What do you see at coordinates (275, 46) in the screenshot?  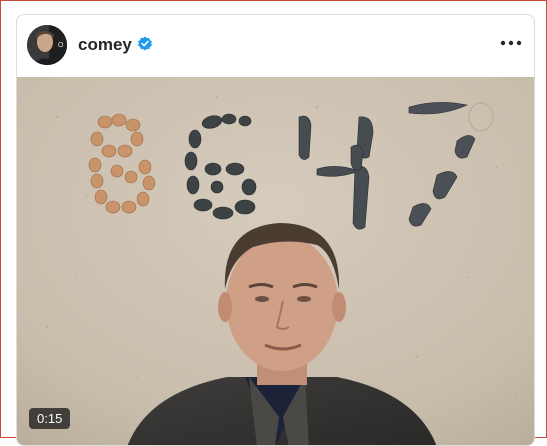 I see `post-header: O comey` at bounding box center [275, 46].